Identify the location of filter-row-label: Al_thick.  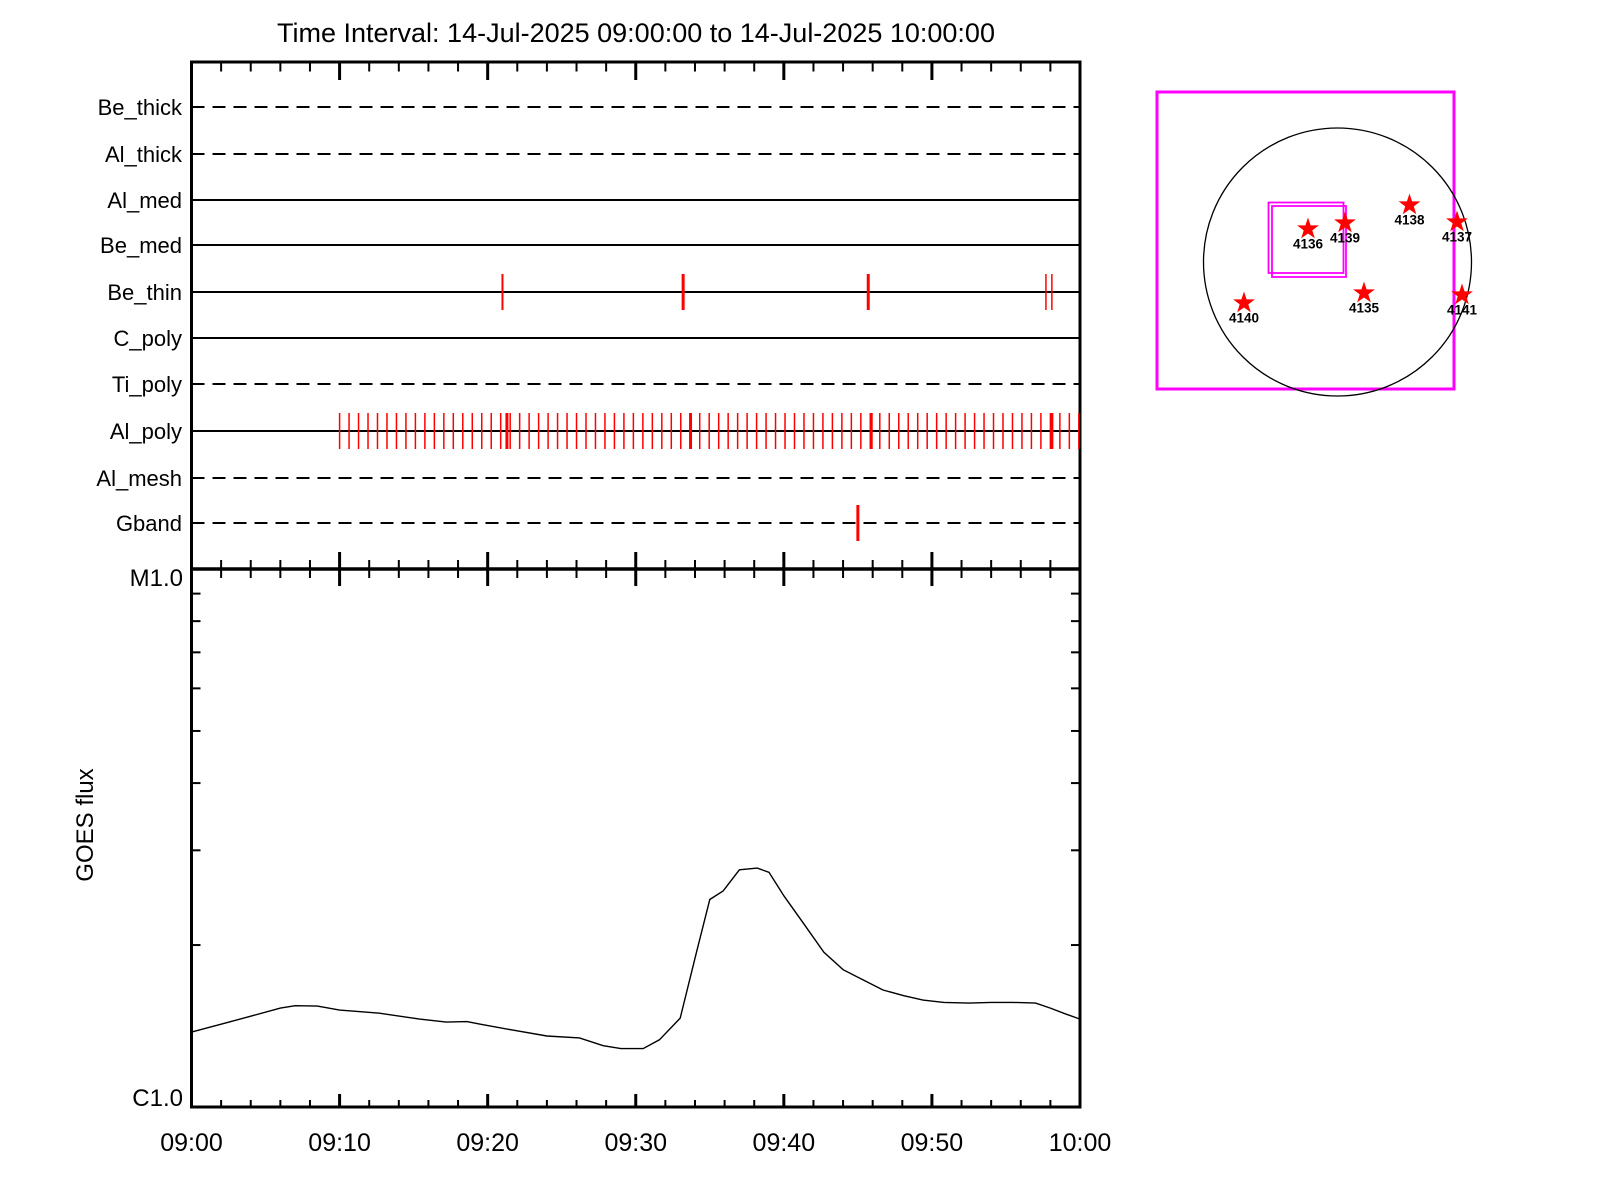
(144, 154).